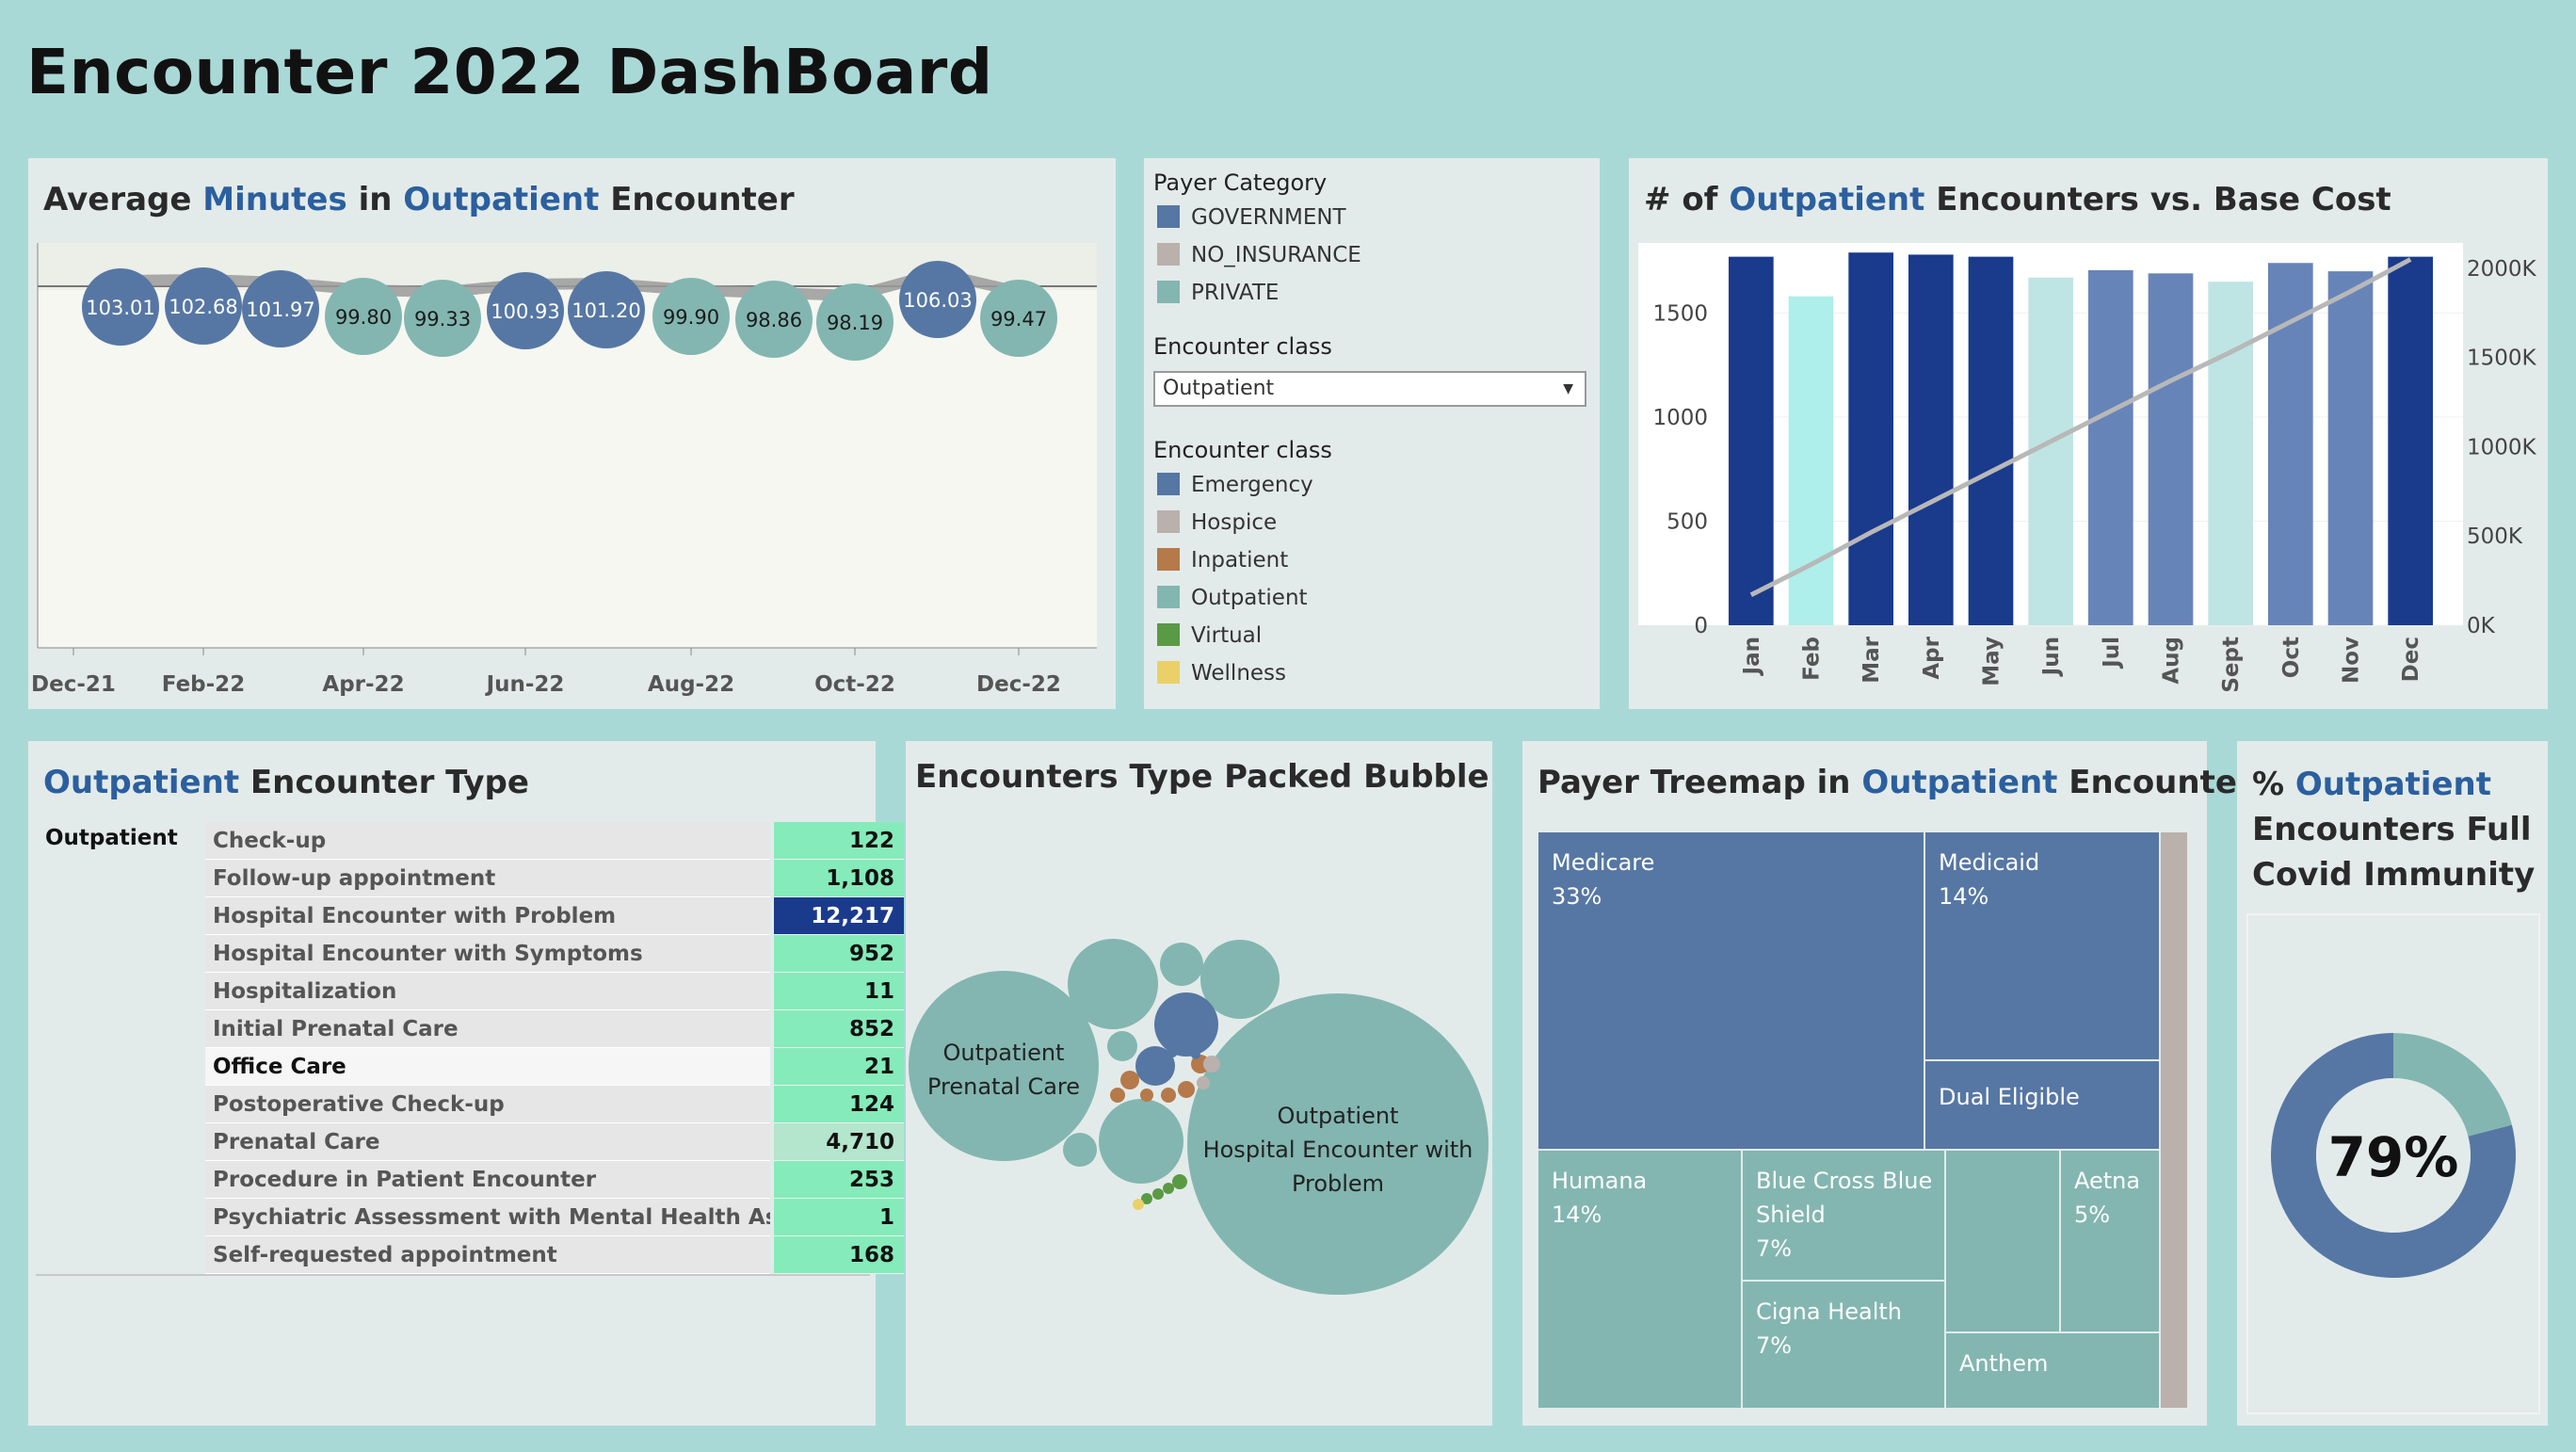 The width and height of the screenshot is (2576, 1452). Describe the element at coordinates (1209, 635) in the screenshot. I see `class-legend-item: Virtual` at that location.